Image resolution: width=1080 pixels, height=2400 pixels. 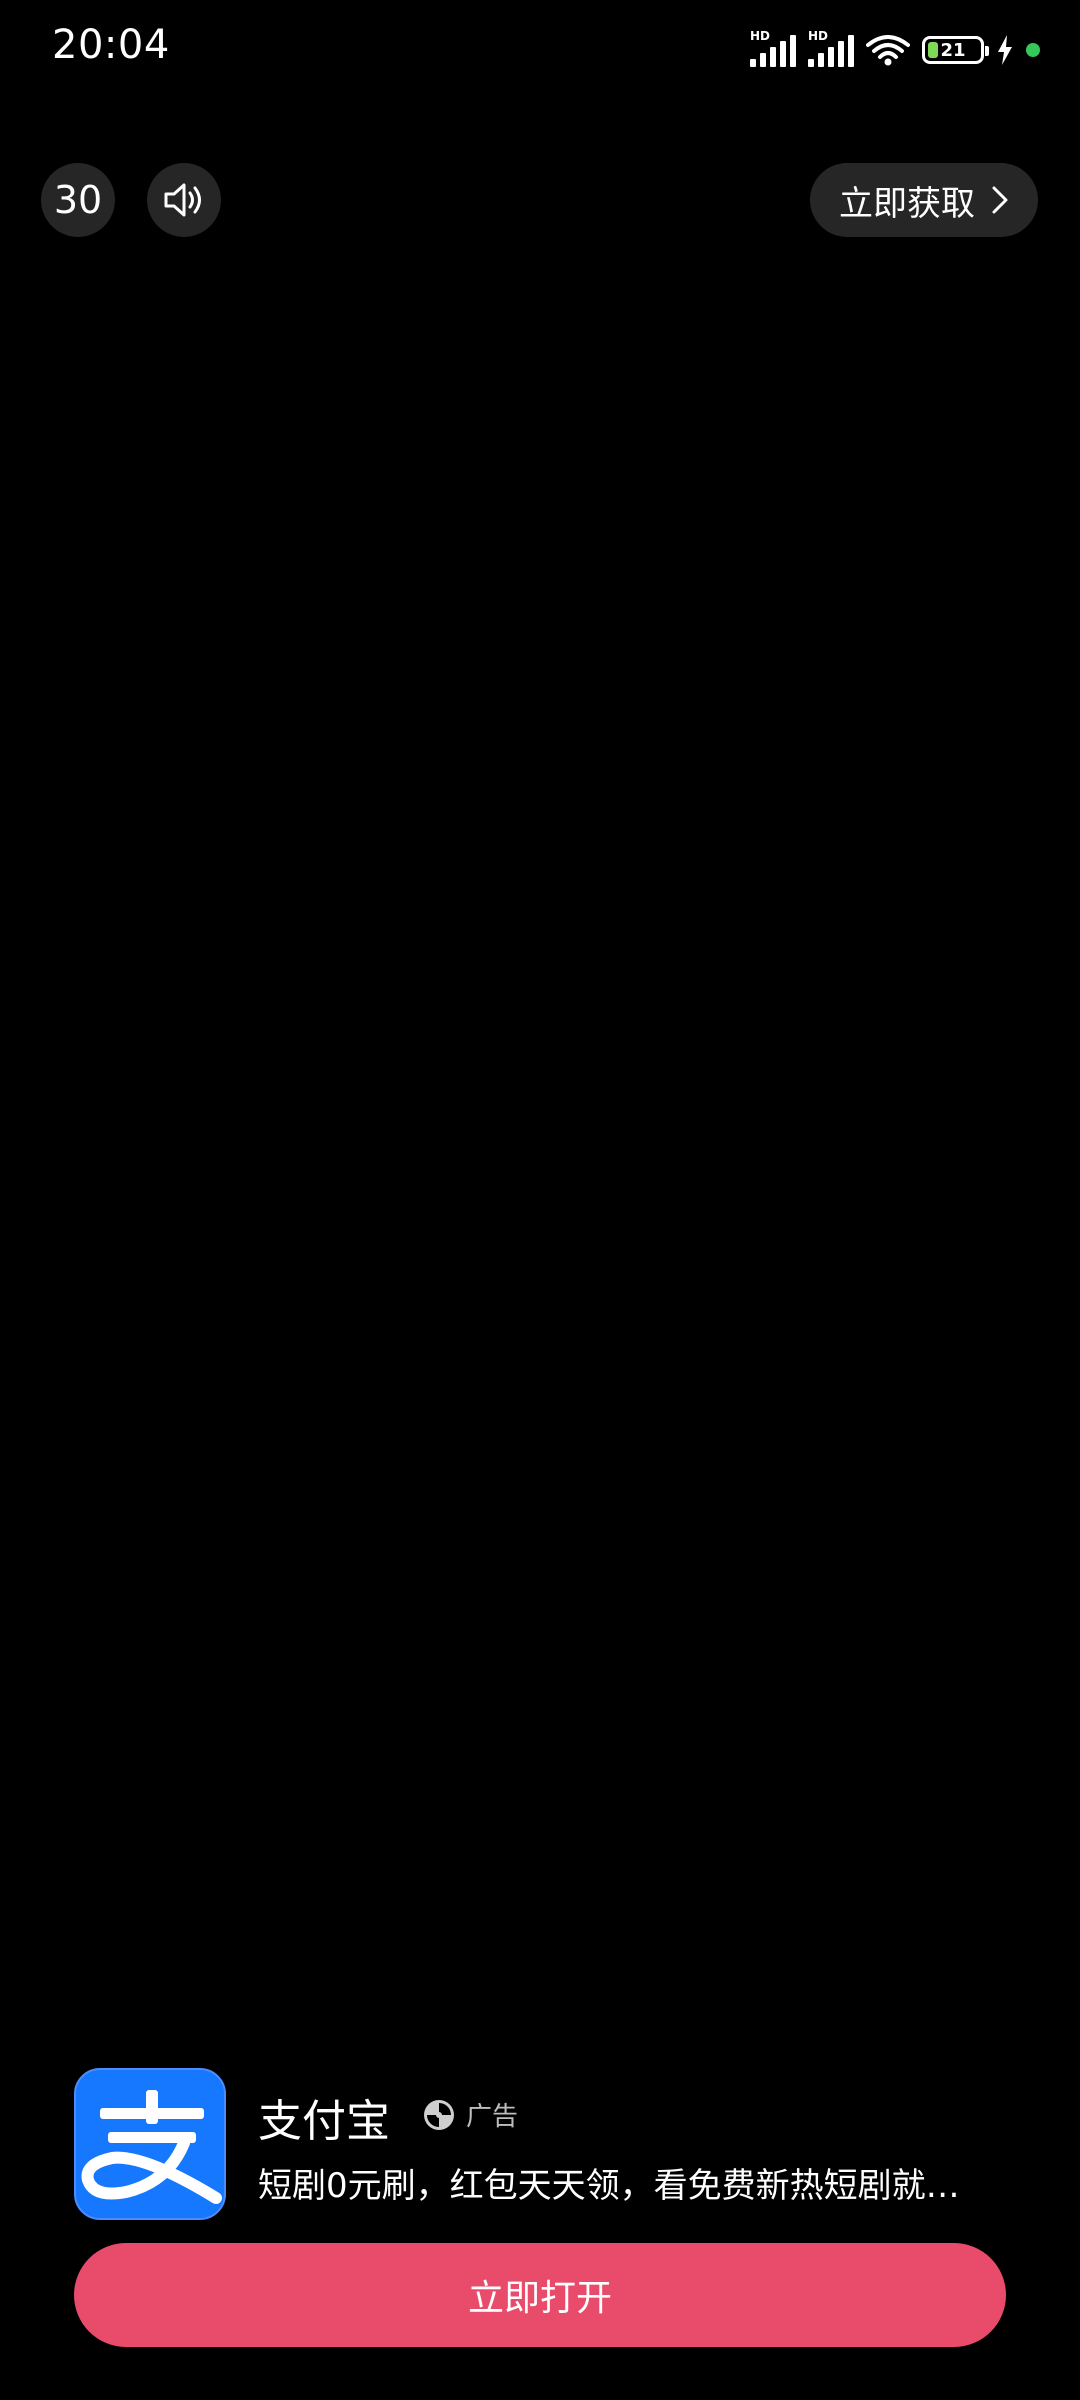 What do you see at coordinates (1033, 50) in the screenshot?
I see `dot-indicator` at bounding box center [1033, 50].